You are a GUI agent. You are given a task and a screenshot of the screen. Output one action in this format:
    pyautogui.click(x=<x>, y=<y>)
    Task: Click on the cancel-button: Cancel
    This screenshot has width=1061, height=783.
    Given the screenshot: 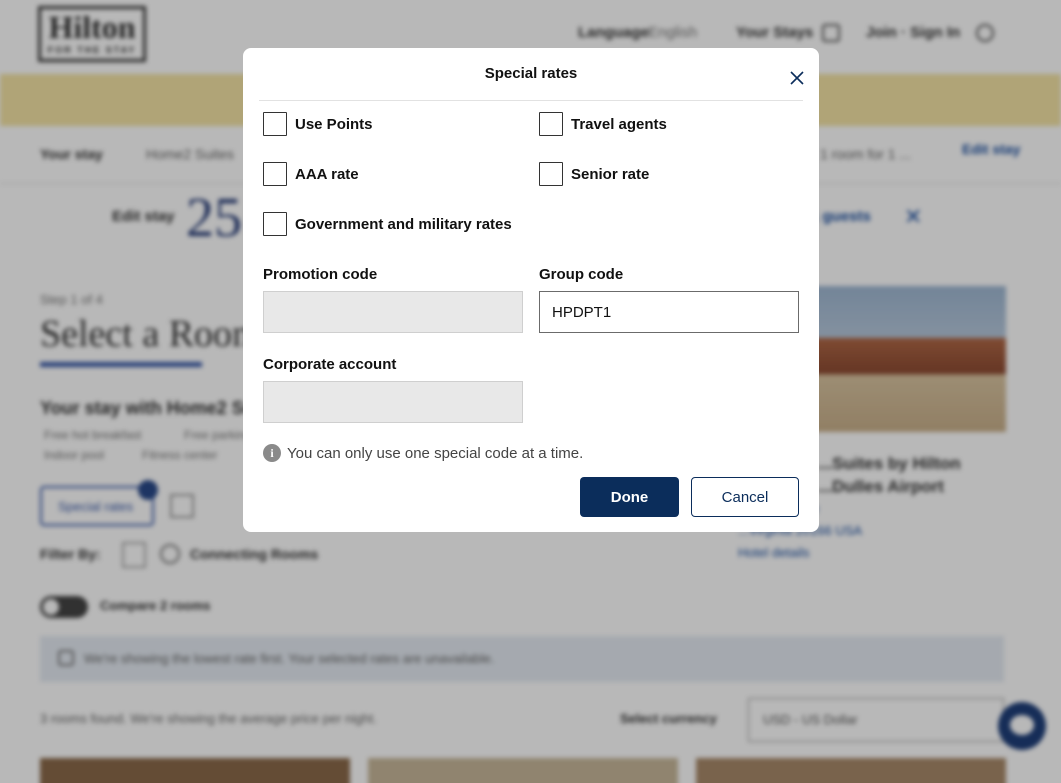 What is the action you would take?
    pyautogui.click(x=745, y=497)
    